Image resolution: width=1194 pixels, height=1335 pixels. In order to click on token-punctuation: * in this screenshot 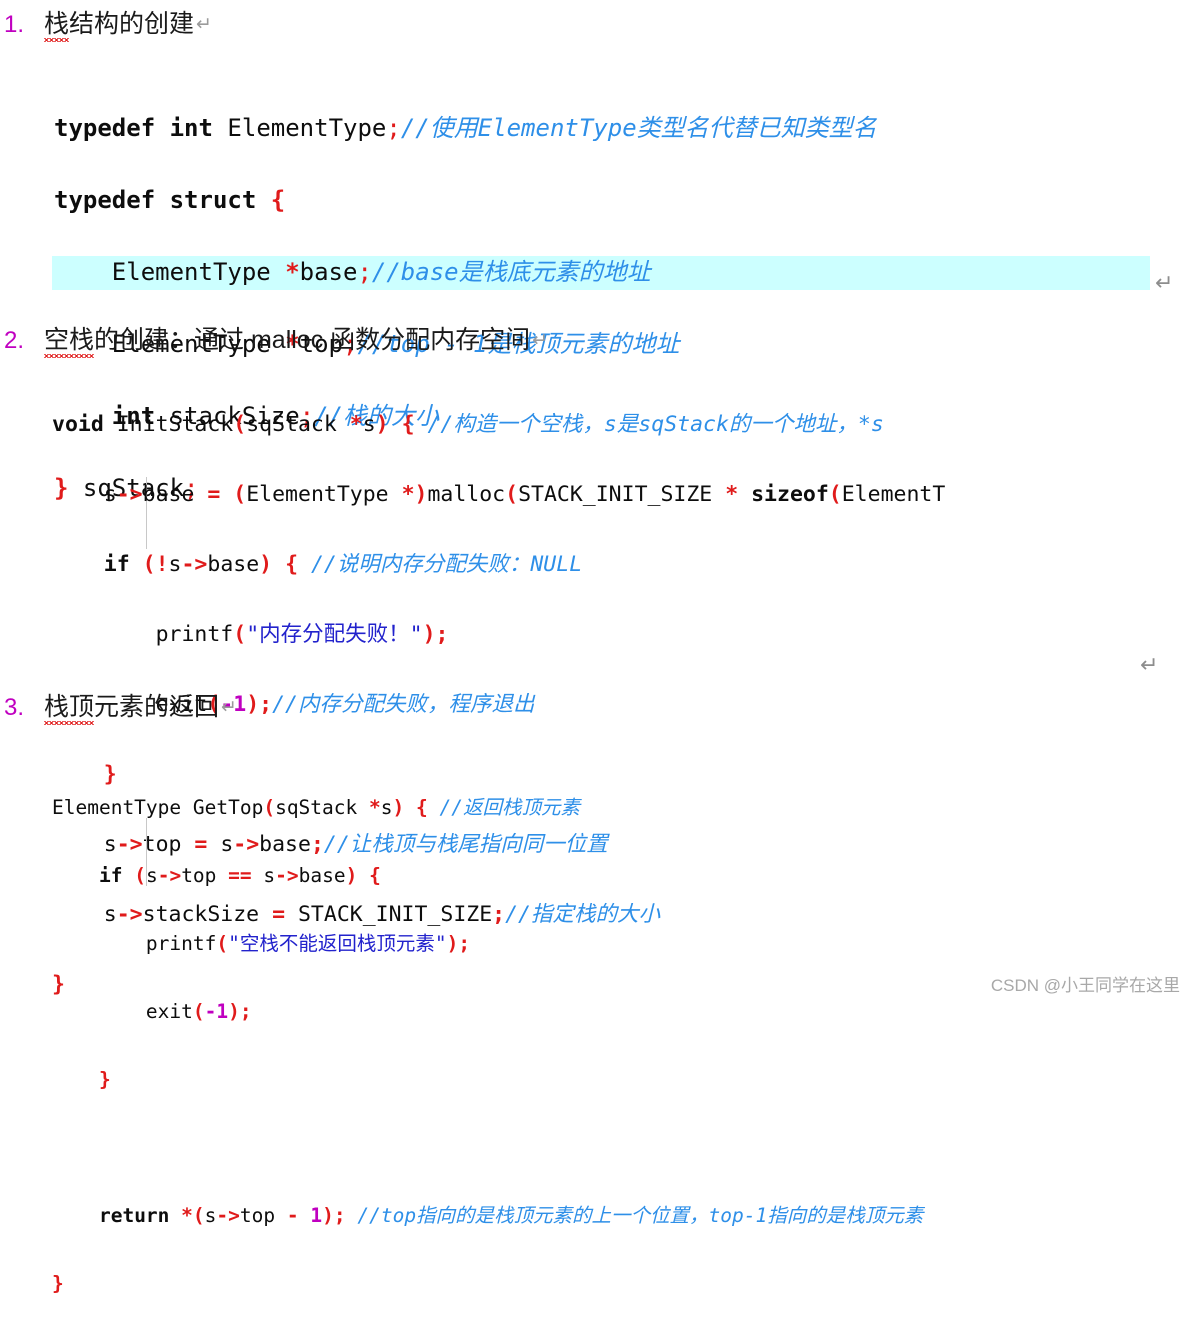, I will do `click(292, 272)`.